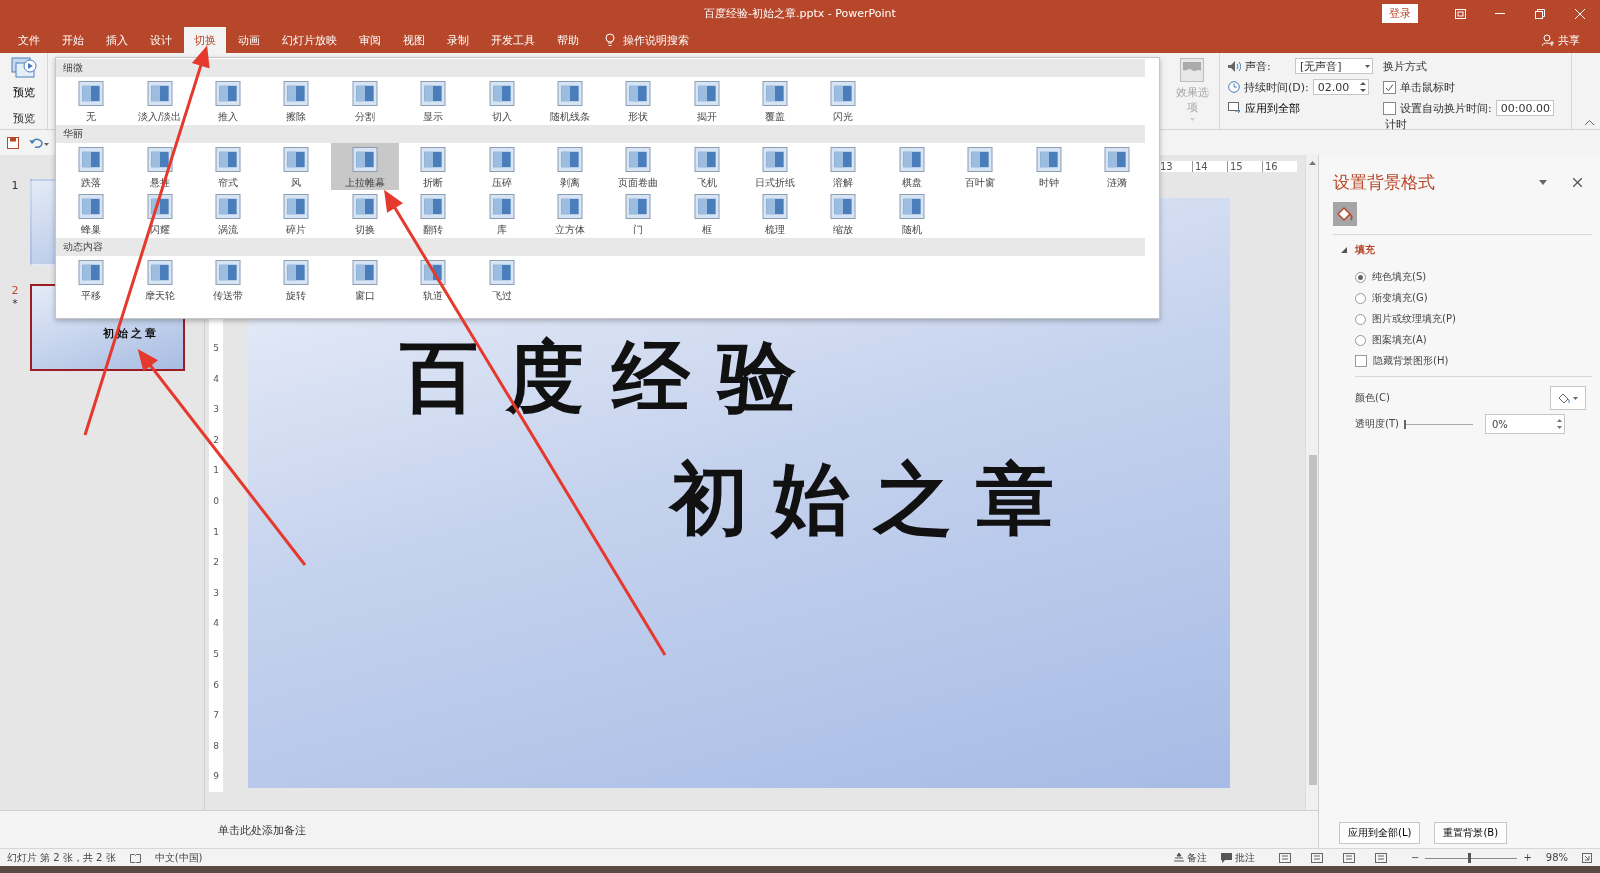 The width and height of the screenshot is (1600, 873). What do you see at coordinates (501, 166) in the screenshot?
I see `transition-option: 压碎` at bounding box center [501, 166].